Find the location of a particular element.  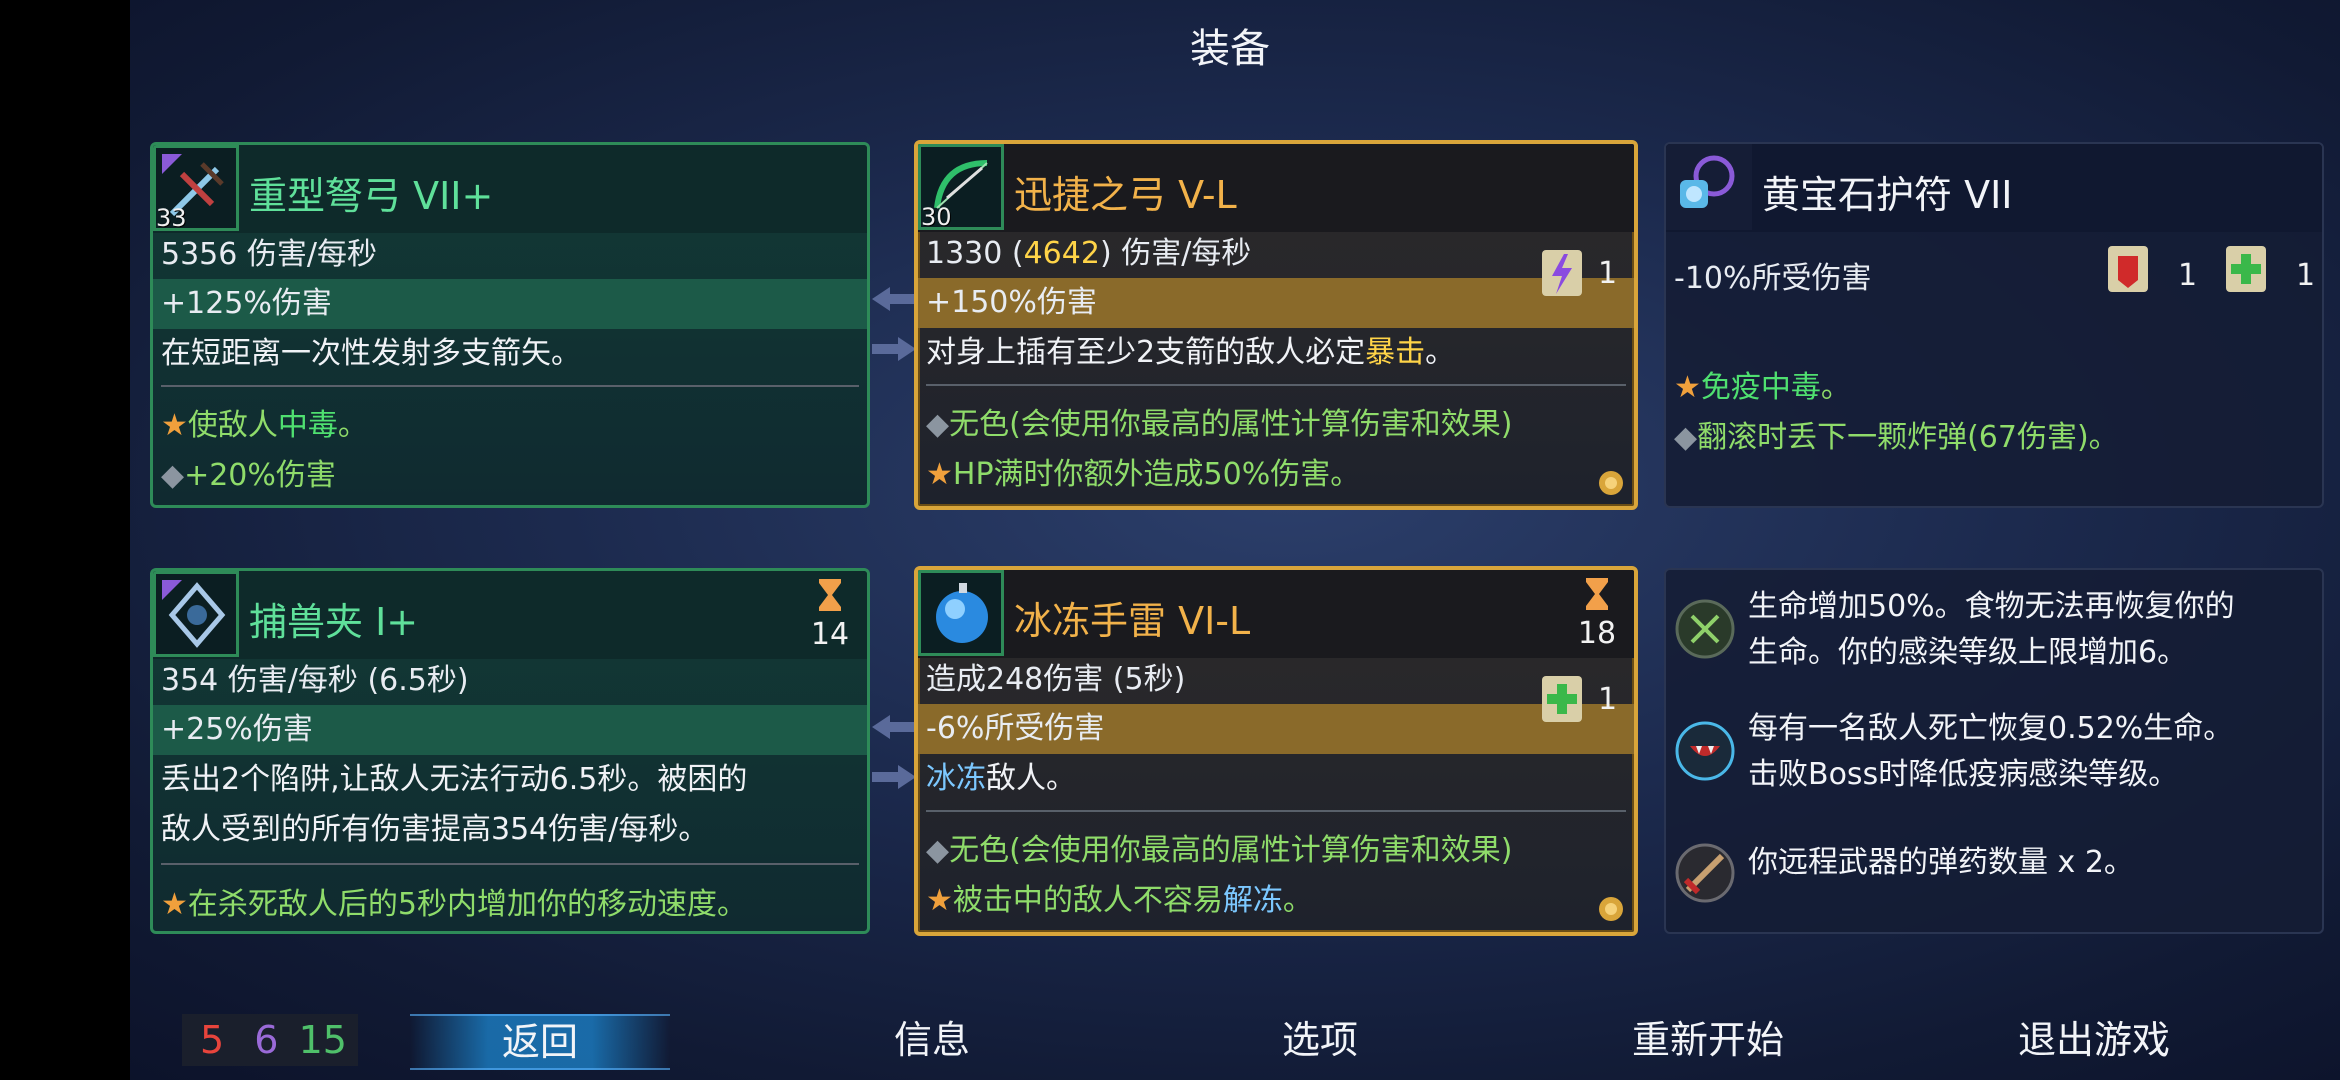

mutation-item: 你远程武器的弹药数量 x 2。 is located at coordinates (1994, 876).